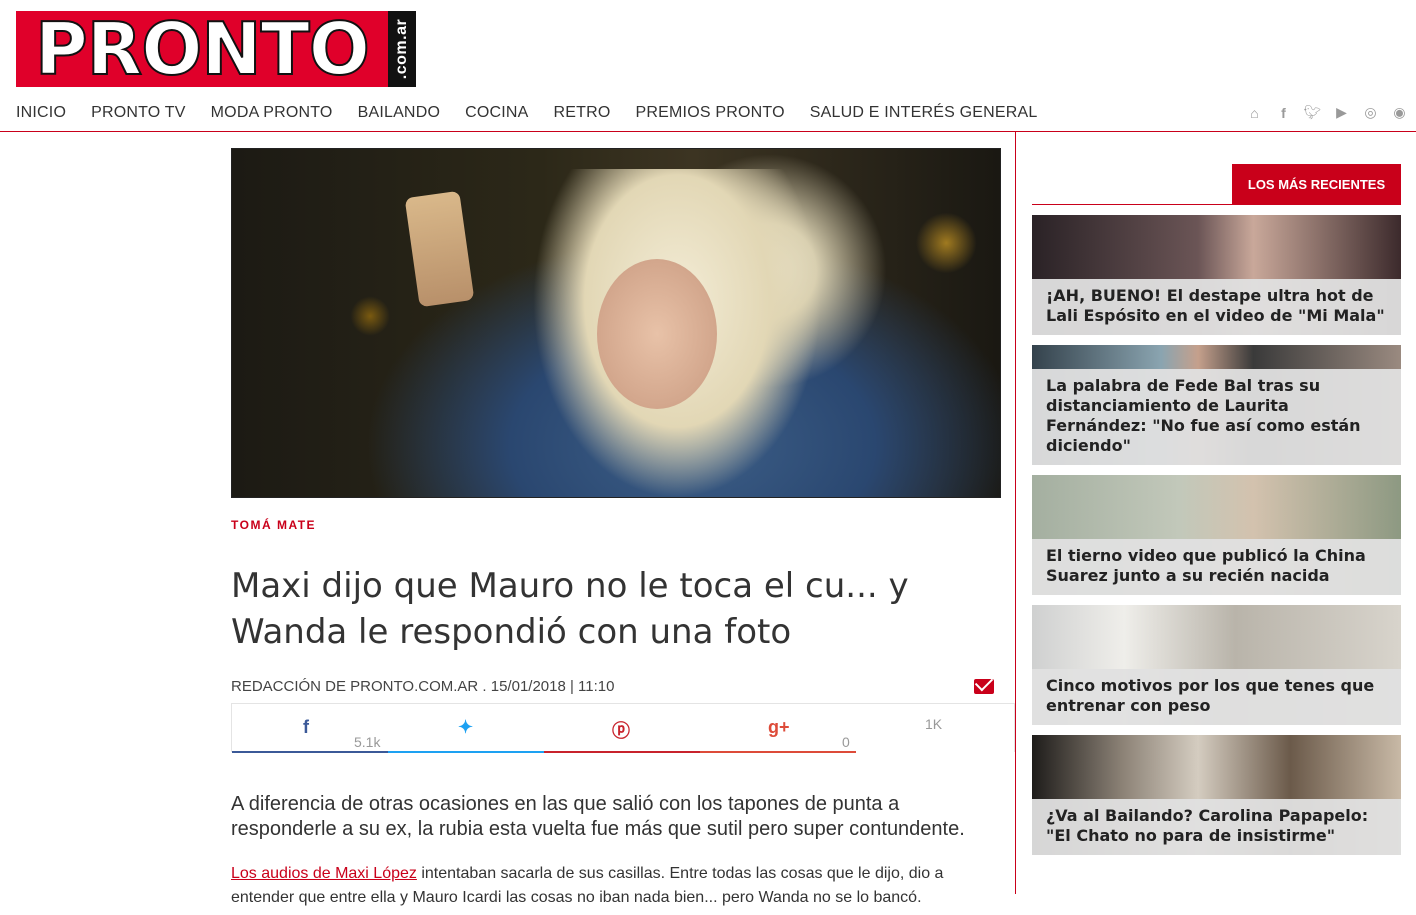  What do you see at coordinates (924, 113) in the screenshot?
I see `nav-item-salud: SALUD E INTERÉS GENERAL` at bounding box center [924, 113].